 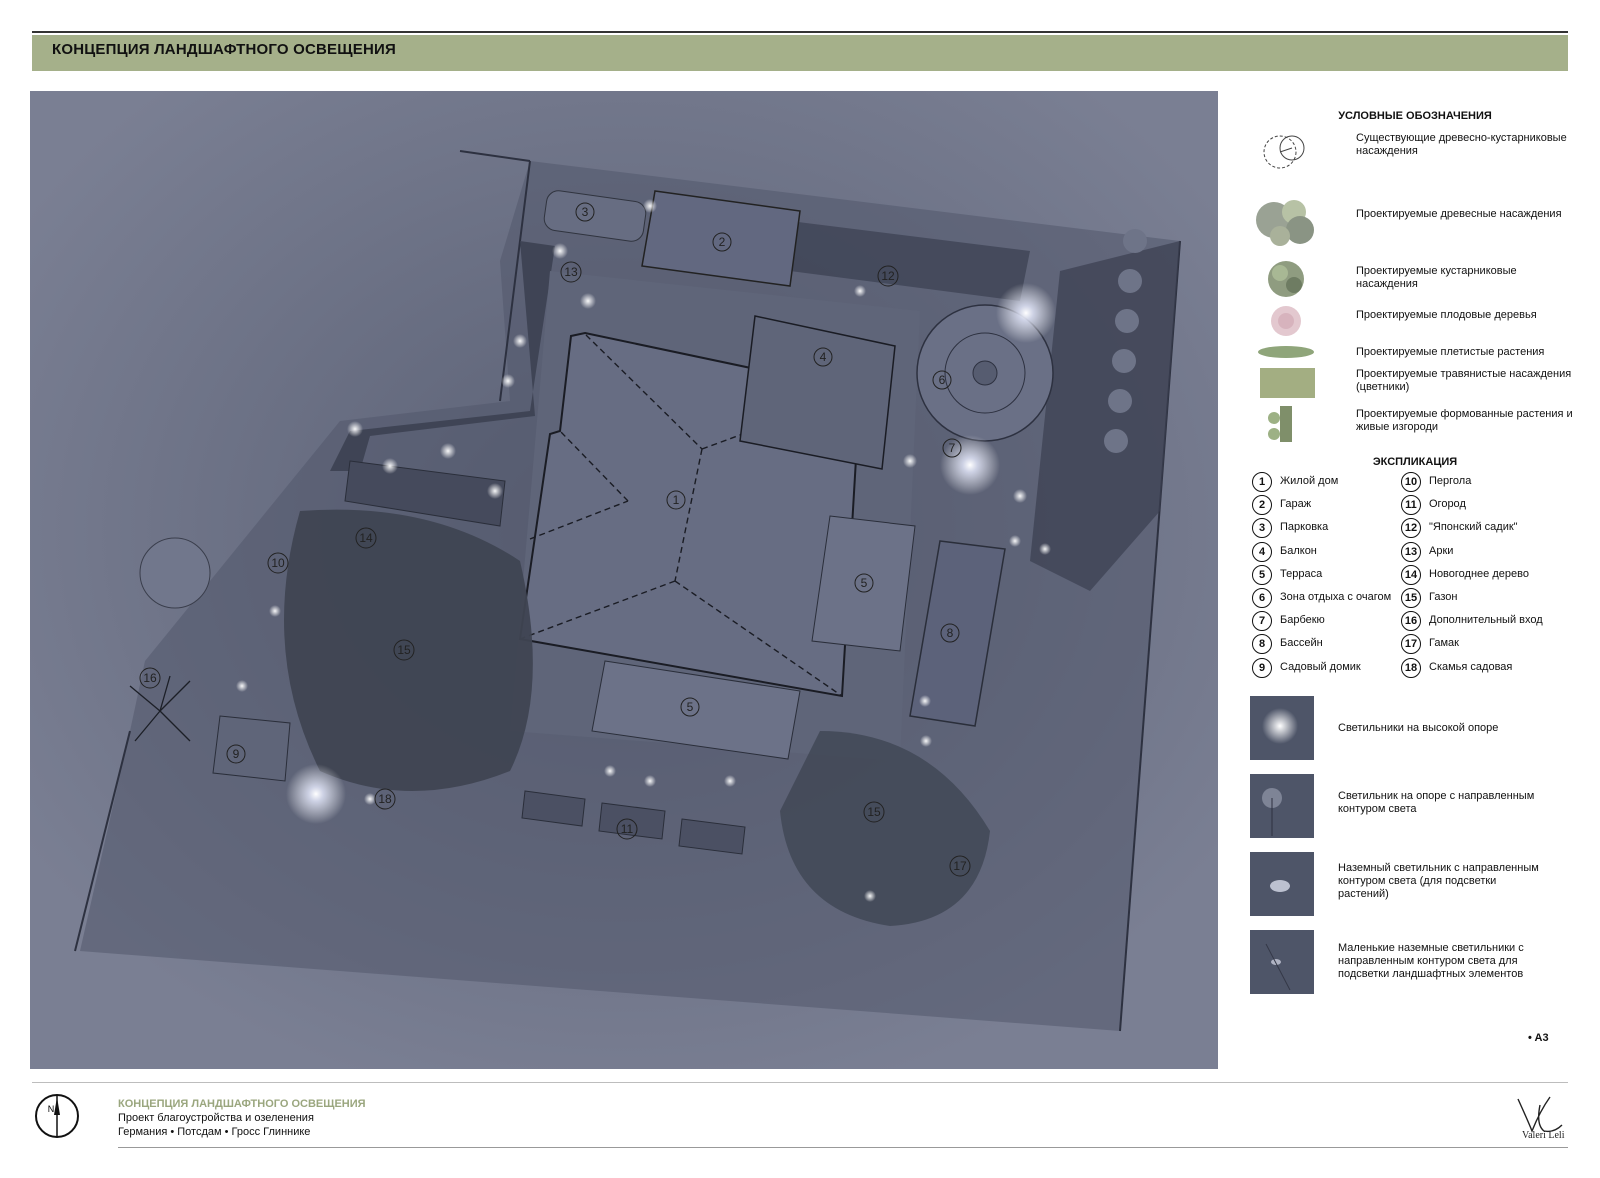 What do you see at coordinates (1262, 505) in the screenshot?
I see `explication-number: 2` at bounding box center [1262, 505].